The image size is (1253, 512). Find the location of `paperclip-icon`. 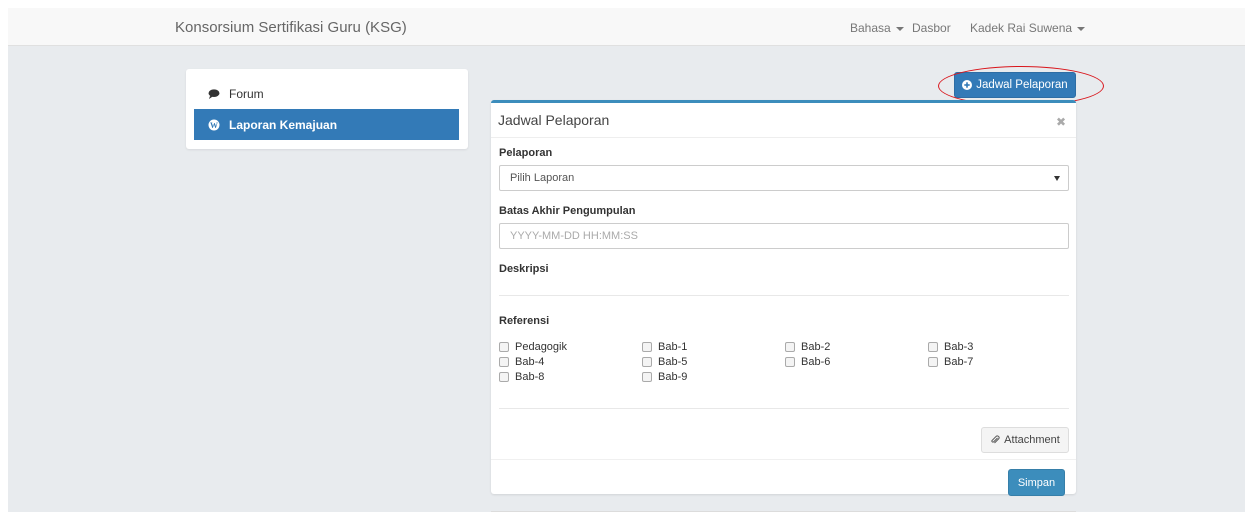

paperclip-icon is located at coordinates (995, 440).